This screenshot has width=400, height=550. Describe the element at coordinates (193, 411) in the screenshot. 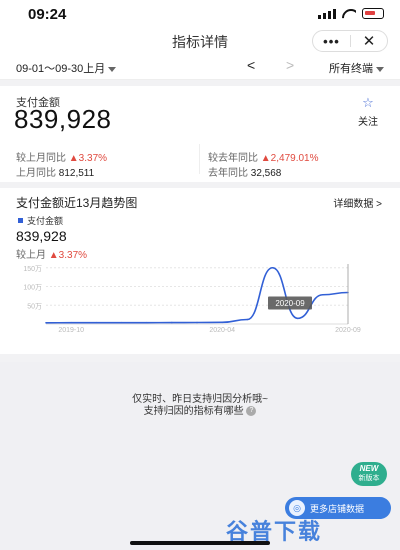

I see `attribution-line2: 支持归因的指标有哪些` at that location.